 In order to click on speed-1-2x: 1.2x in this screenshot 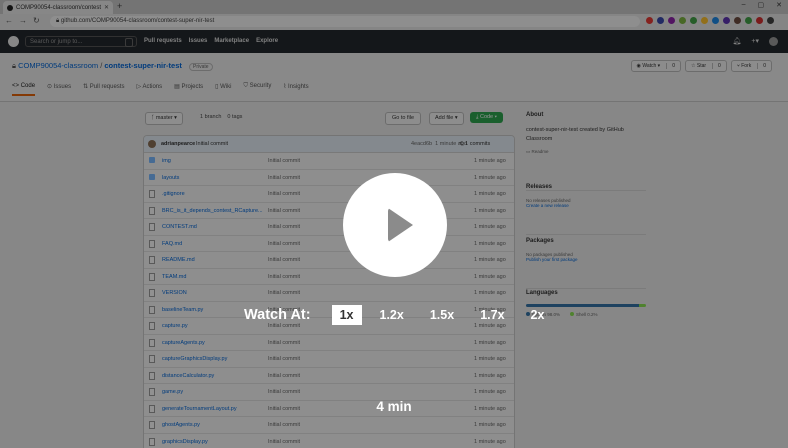, I will do `click(392, 315)`.